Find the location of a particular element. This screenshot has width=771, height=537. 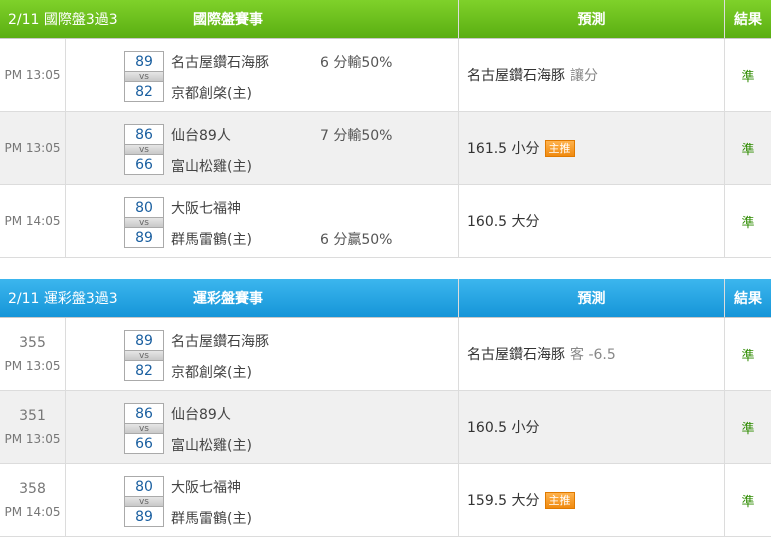

prediction-pick: 159.5 大分 is located at coordinates (503, 501).